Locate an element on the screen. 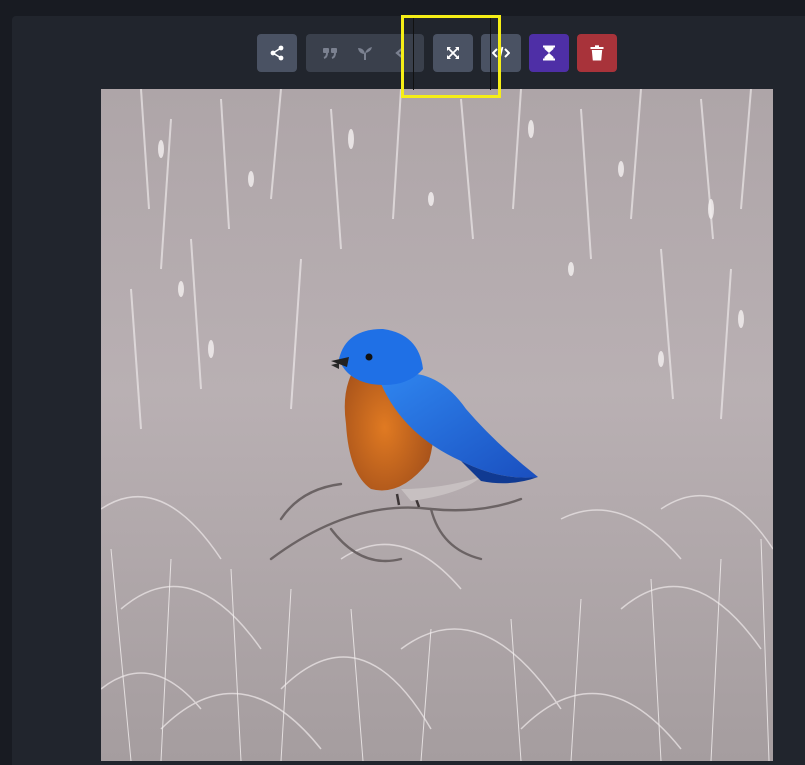  code-icon is located at coordinates (501, 53).